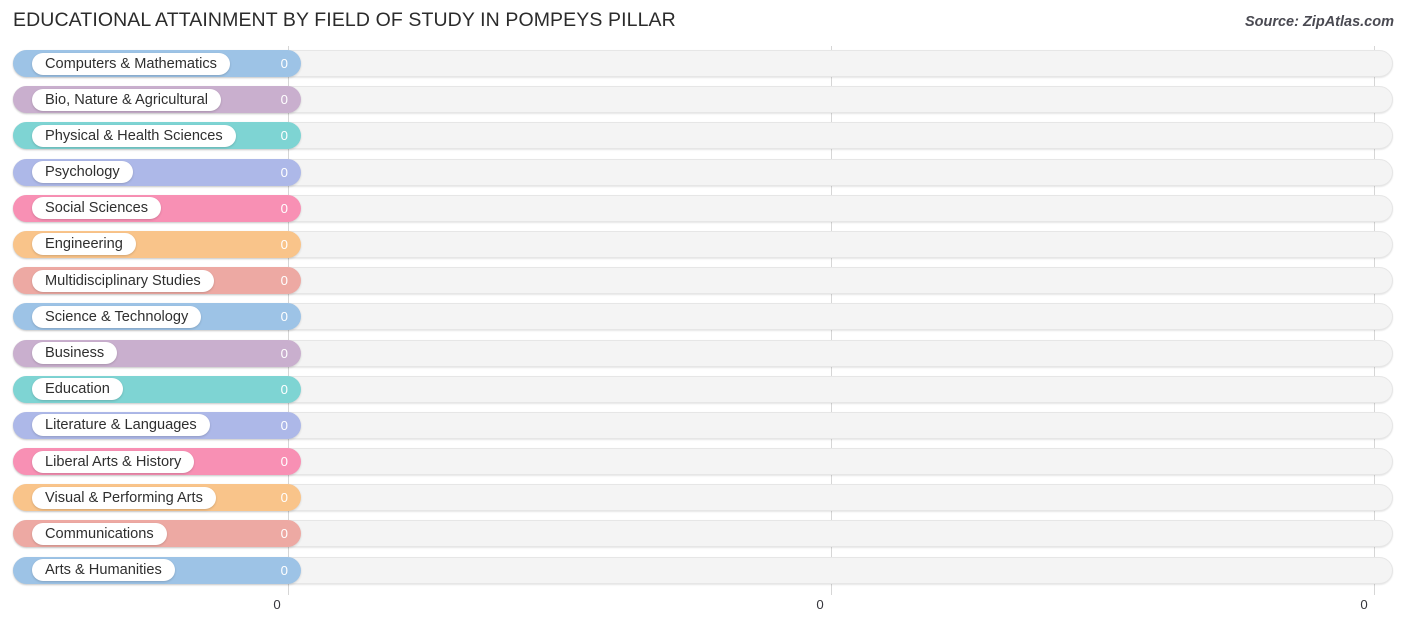  What do you see at coordinates (113, 461) in the screenshot?
I see `category-label: Liberal Arts & History` at bounding box center [113, 461].